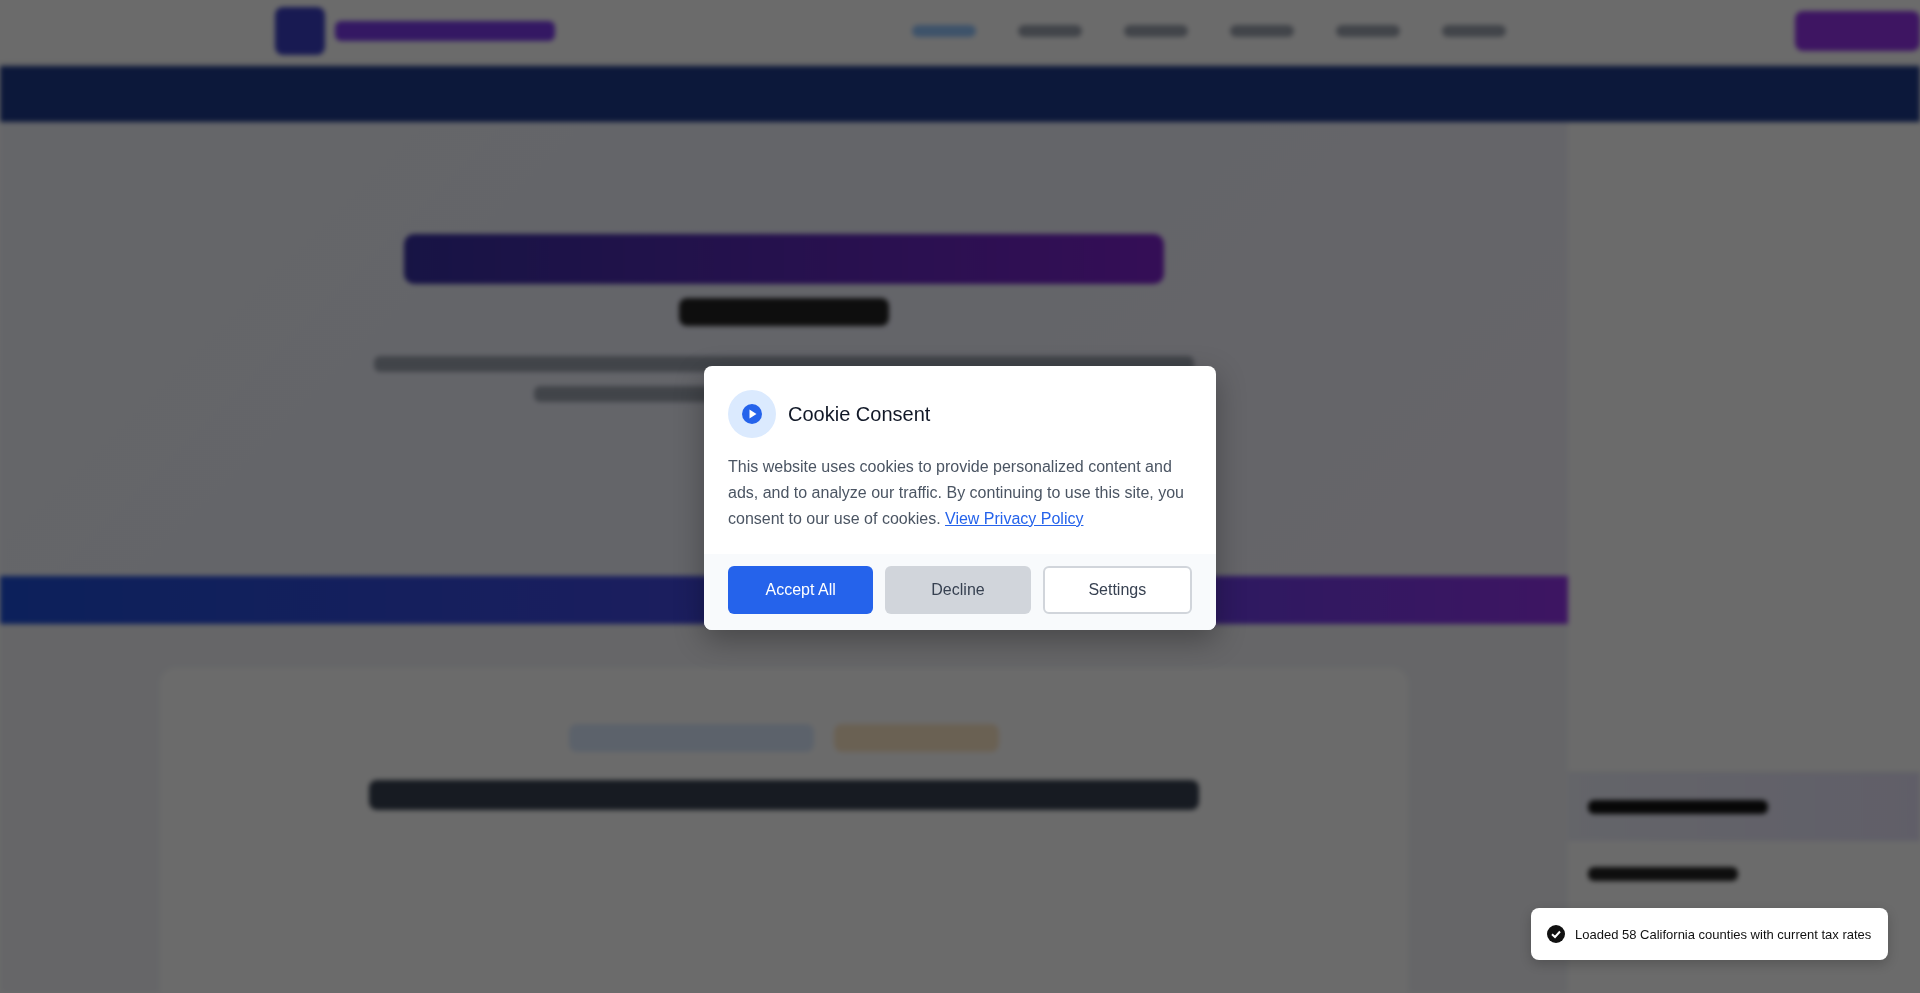 Image resolution: width=1920 pixels, height=993 pixels. What do you see at coordinates (859, 414) in the screenshot?
I see `dialog-title: Cookie Consent` at bounding box center [859, 414].